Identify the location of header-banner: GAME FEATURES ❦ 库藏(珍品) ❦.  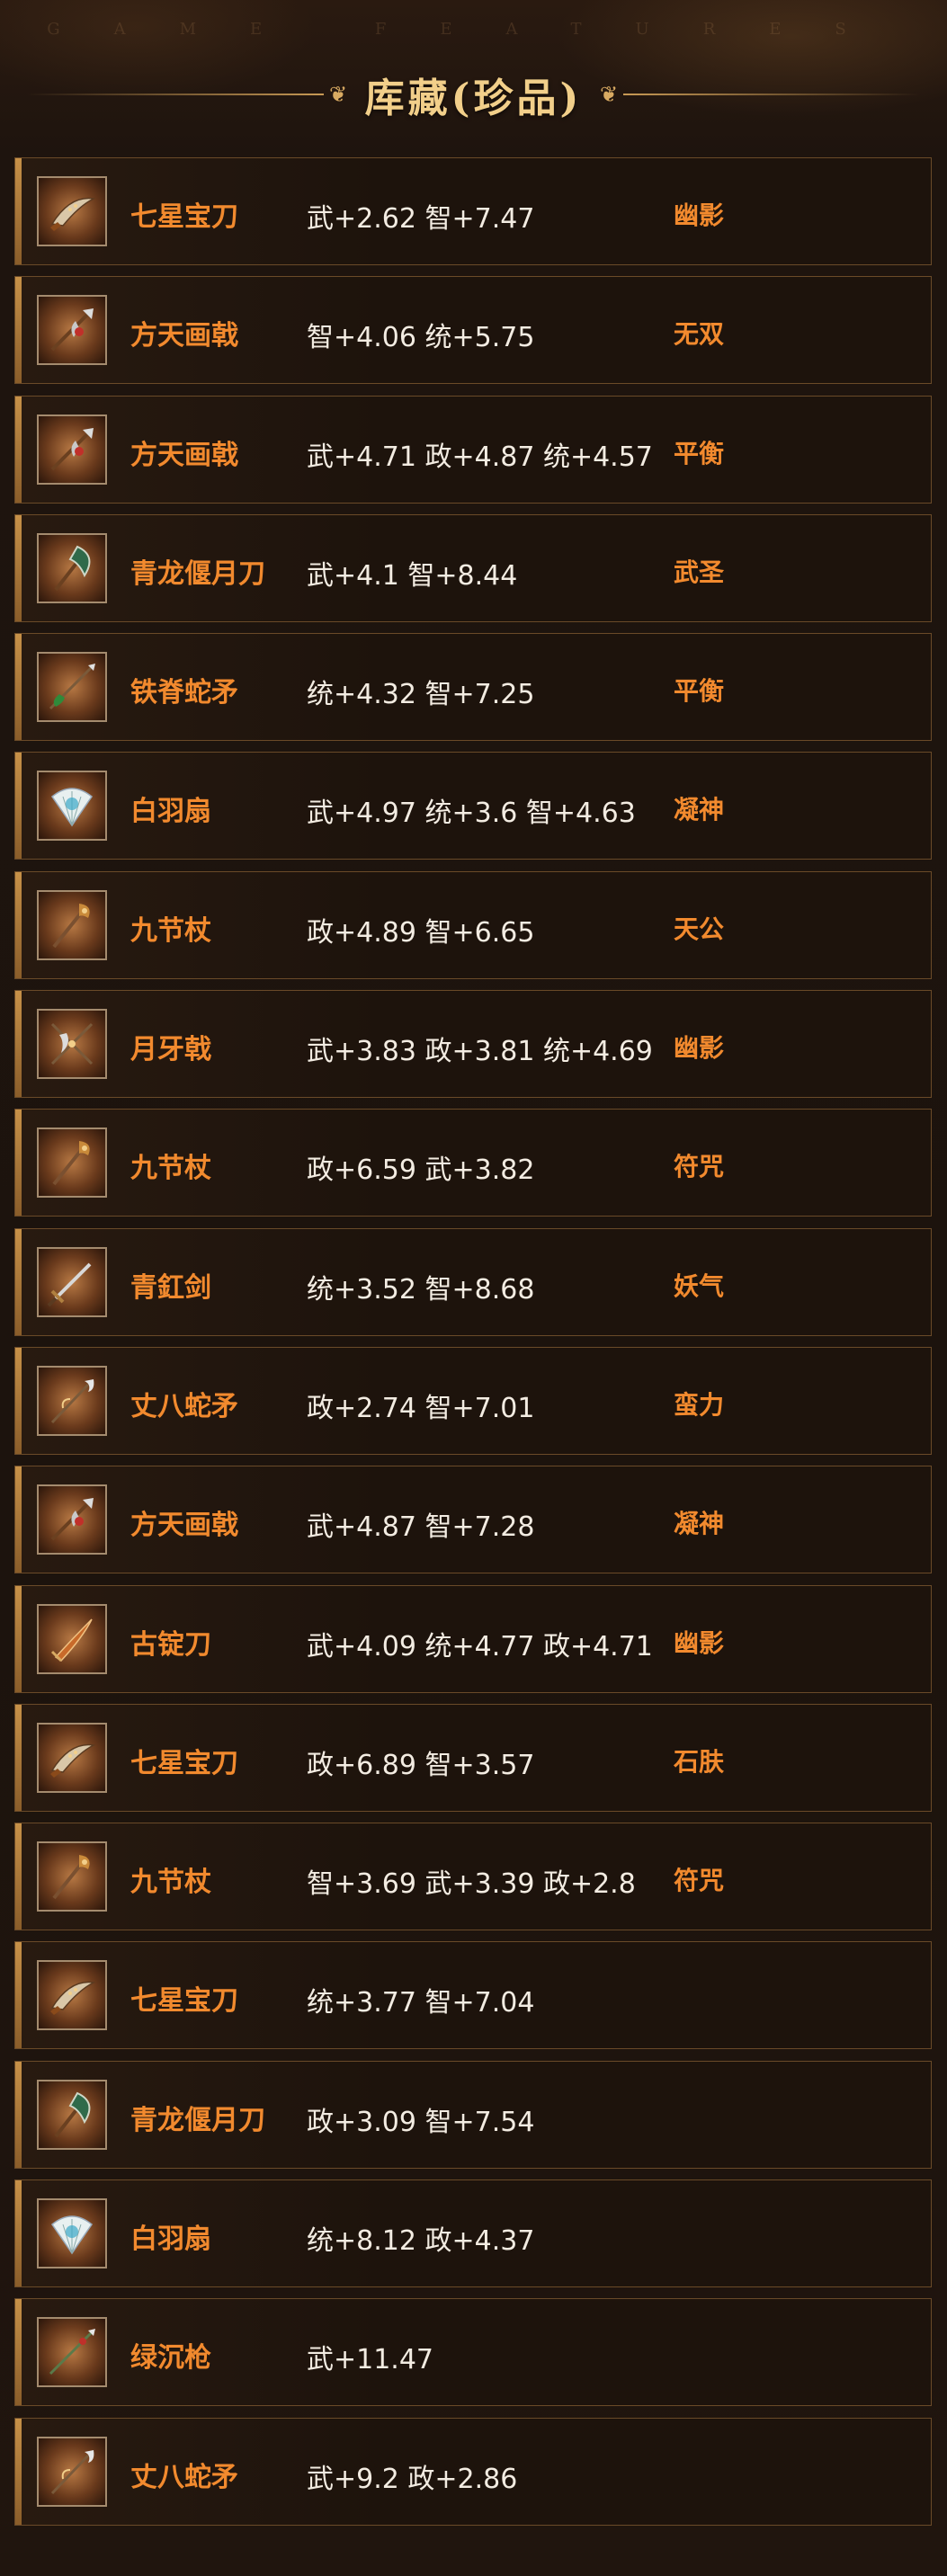
(473, 72).